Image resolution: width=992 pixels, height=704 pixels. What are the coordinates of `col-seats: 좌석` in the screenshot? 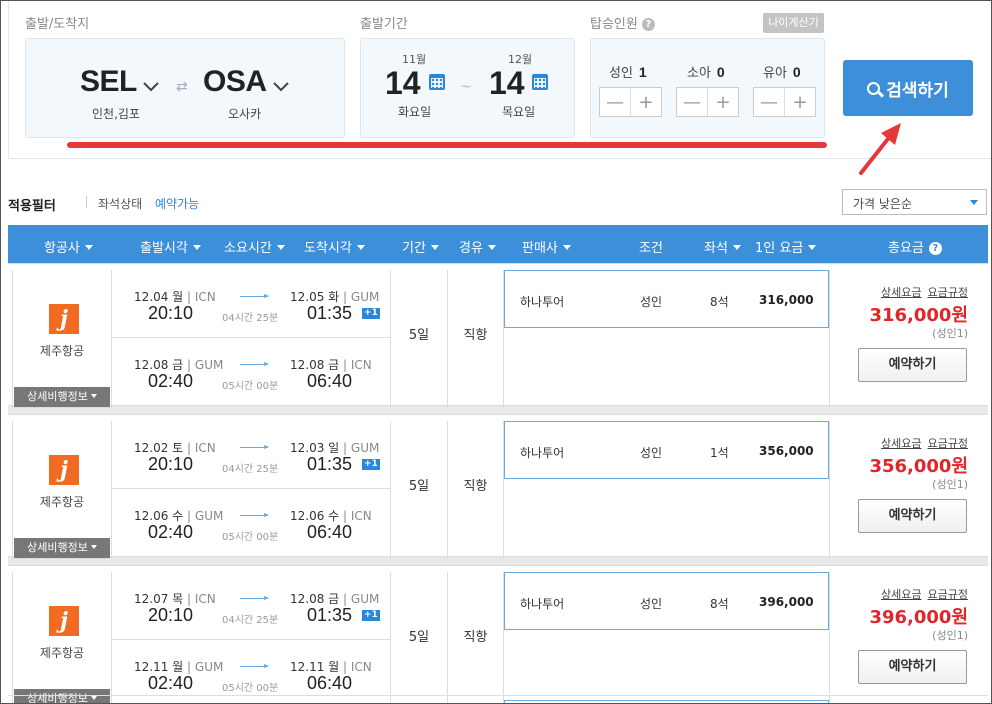 It's located at (722, 246).